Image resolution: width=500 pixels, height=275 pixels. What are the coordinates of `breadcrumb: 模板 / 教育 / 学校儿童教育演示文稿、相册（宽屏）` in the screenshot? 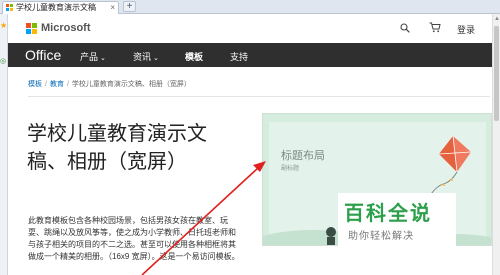 It's located at (109, 84).